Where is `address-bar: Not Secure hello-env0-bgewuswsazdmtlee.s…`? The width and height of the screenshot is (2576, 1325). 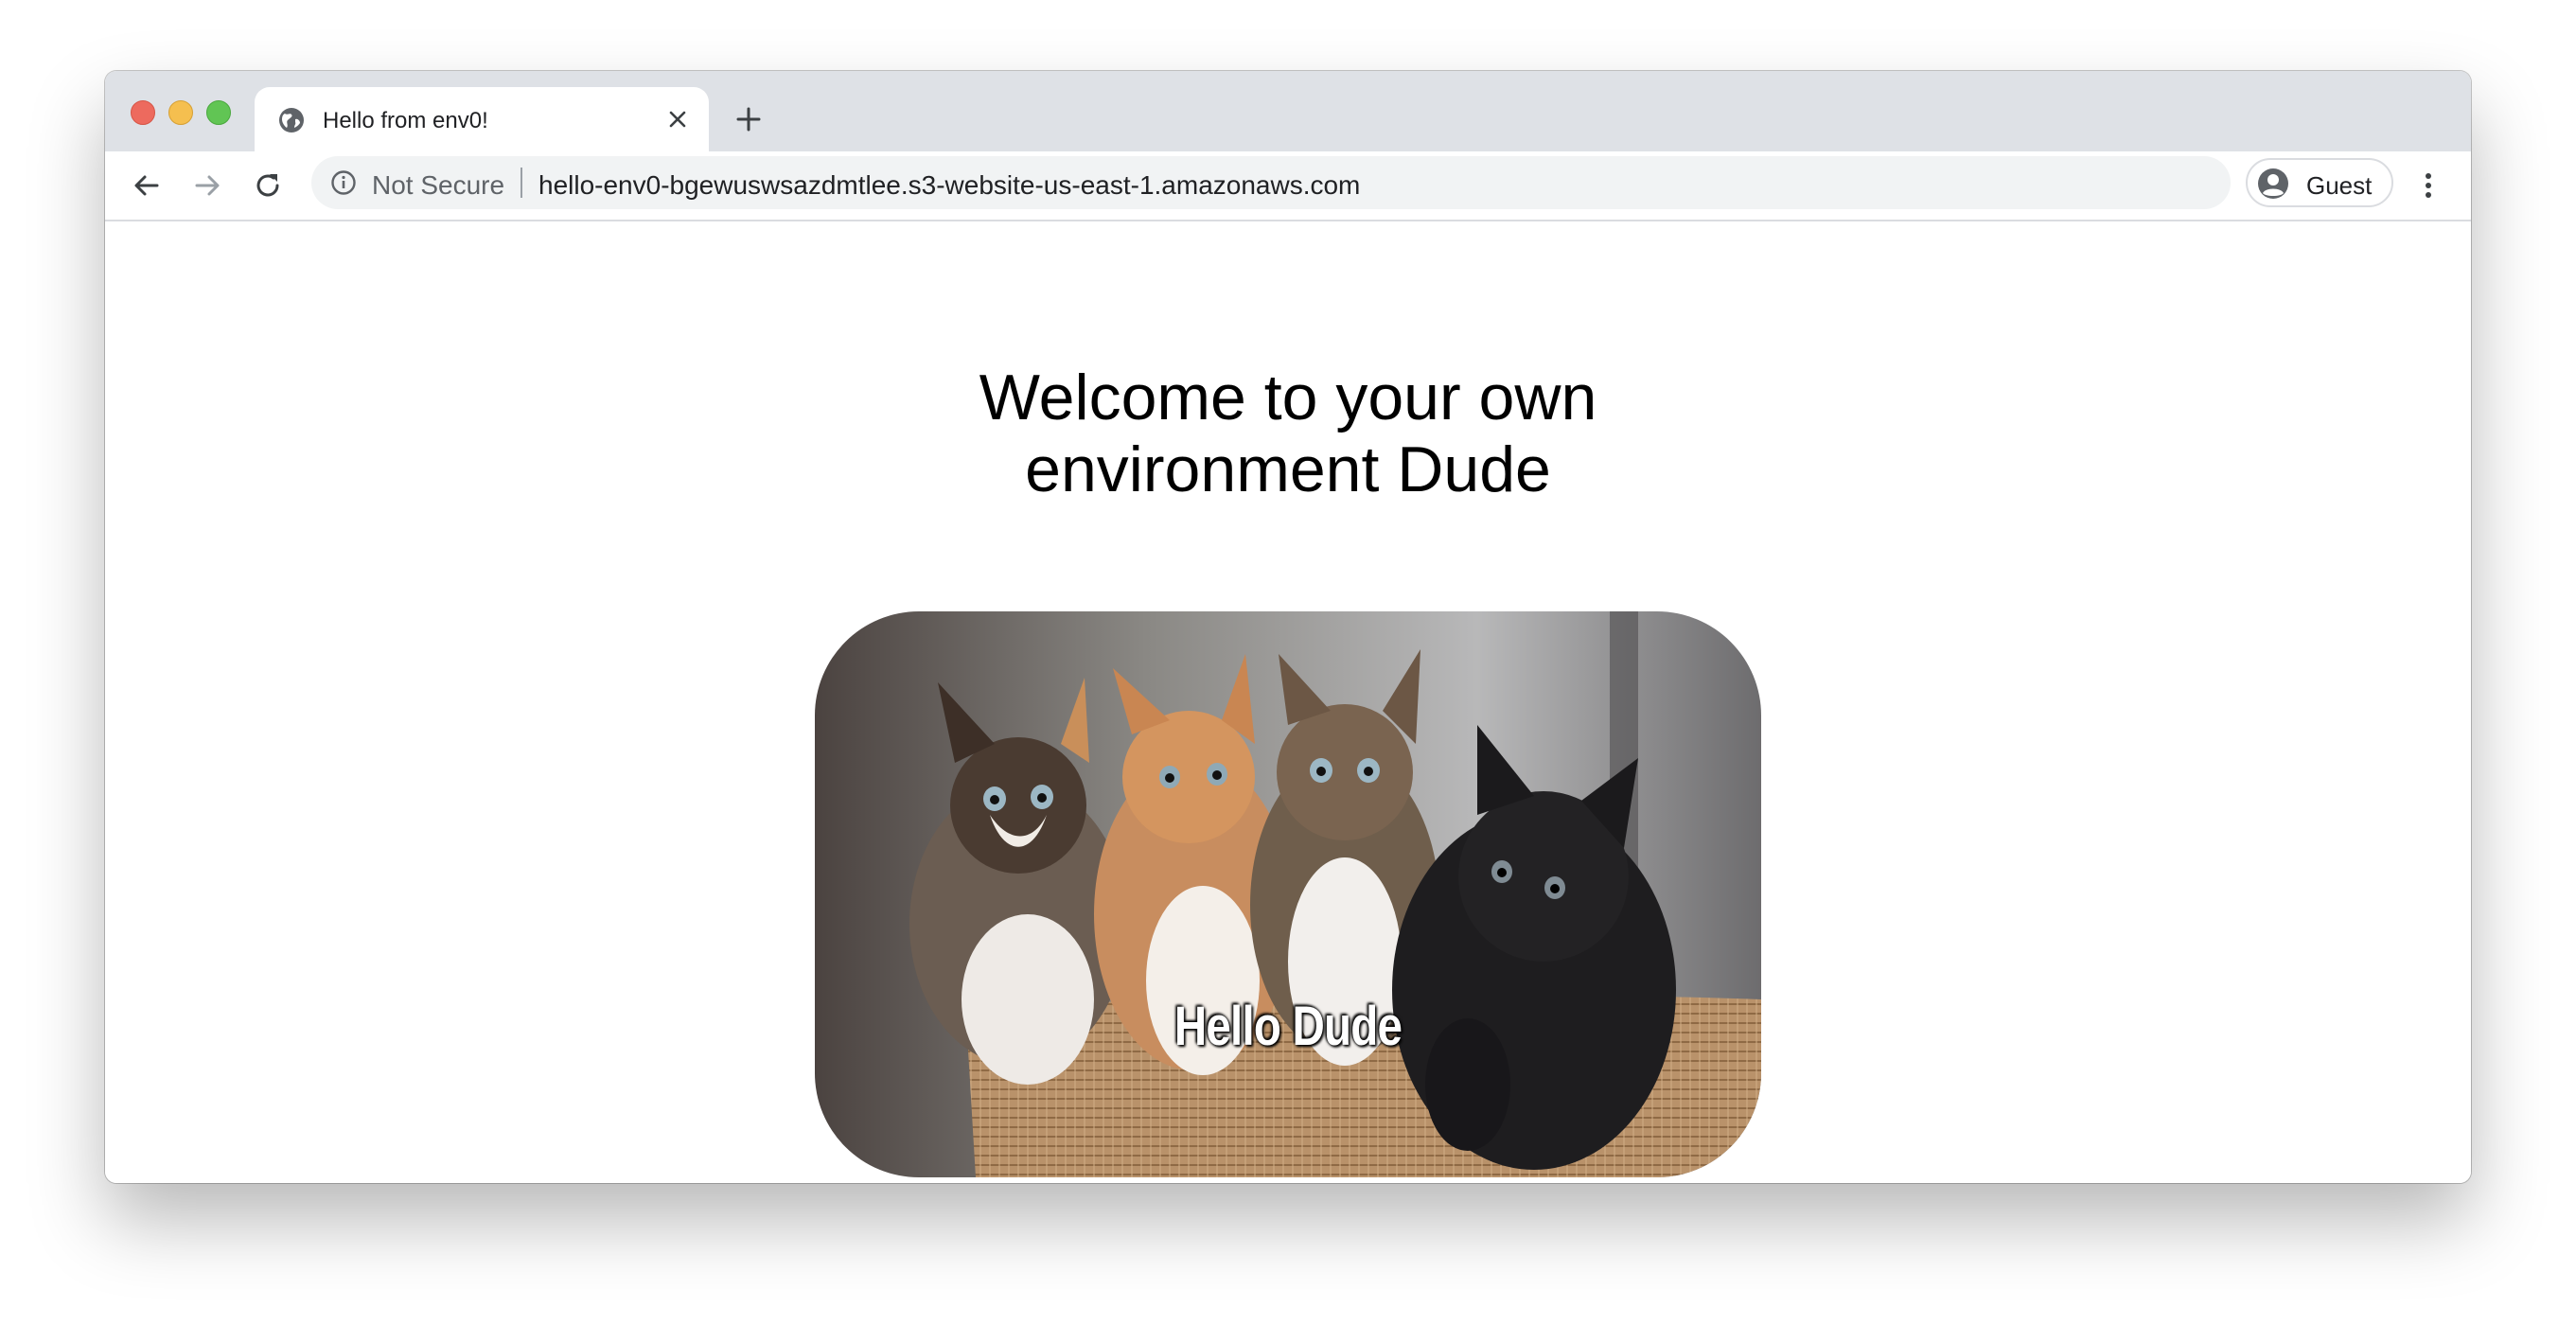 address-bar: Not Secure hello-env0-bgewuswsazdmtlee.s… is located at coordinates (1271, 182).